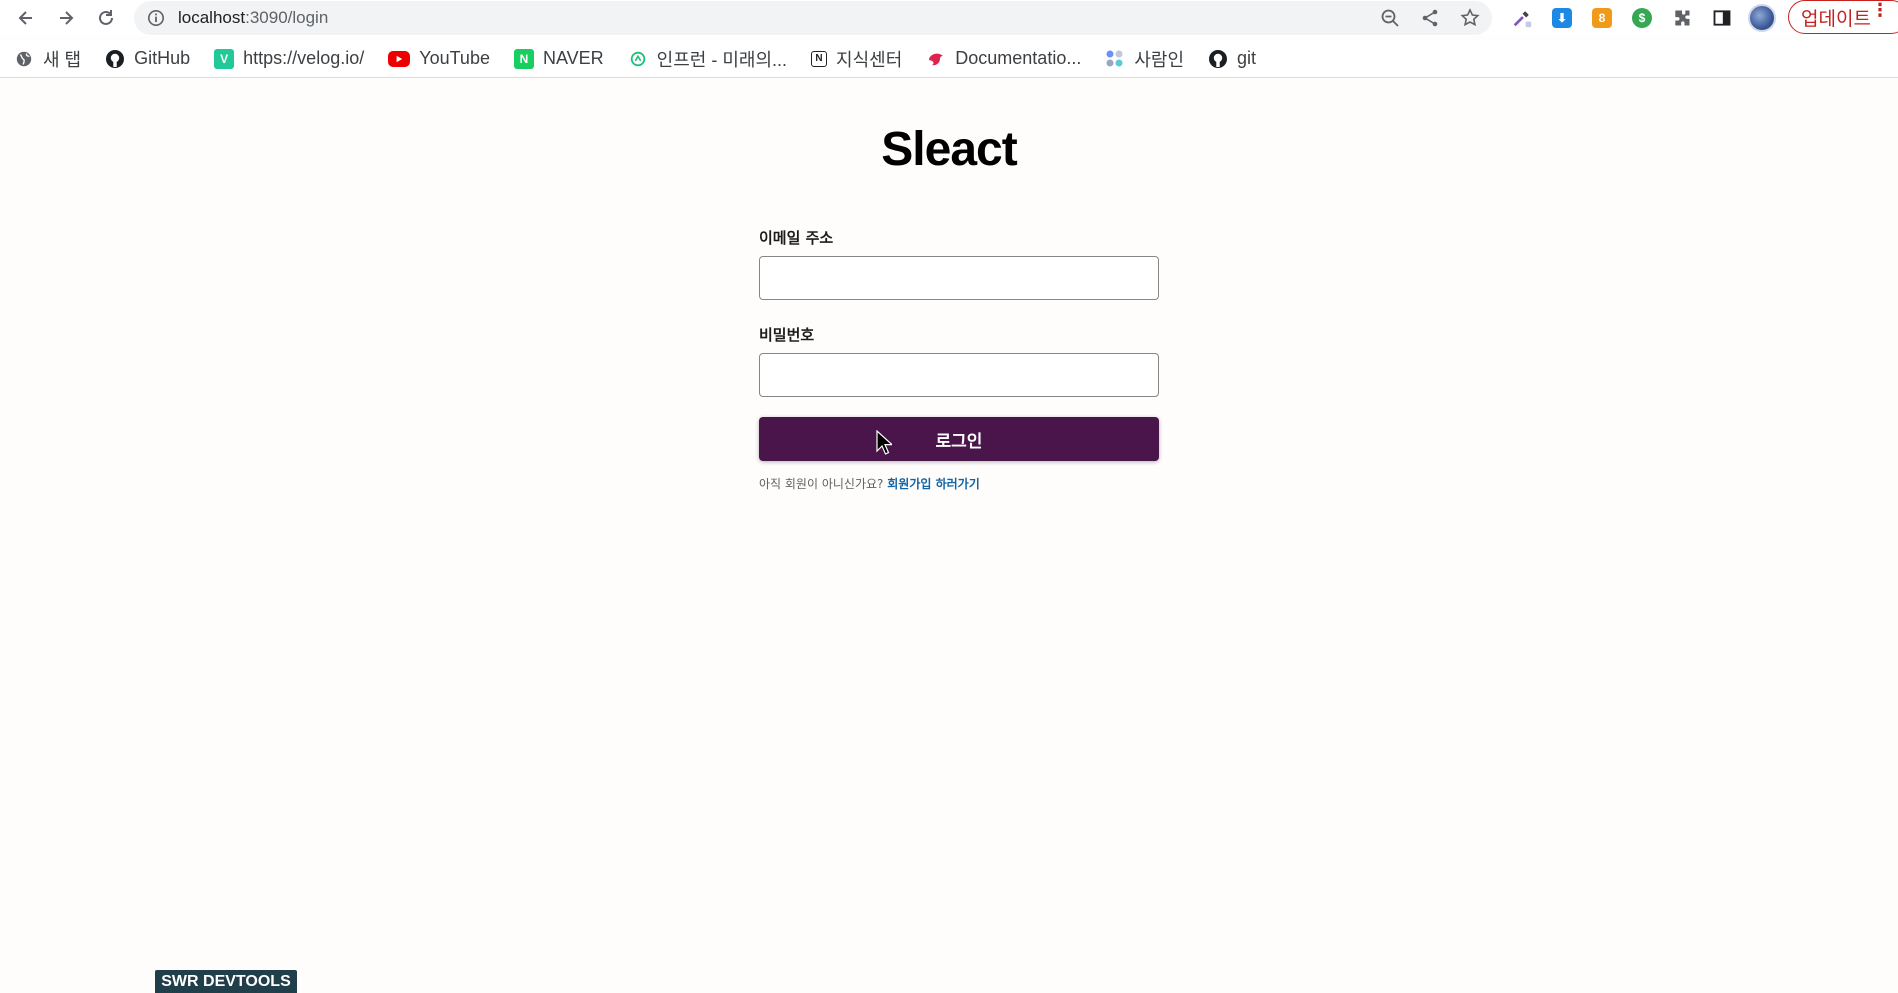 The image size is (1898, 993). What do you see at coordinates (1144, 59) in the screenshot?
I see `bookmark-saramin: 사람인` at bounding box center [1144, 59].